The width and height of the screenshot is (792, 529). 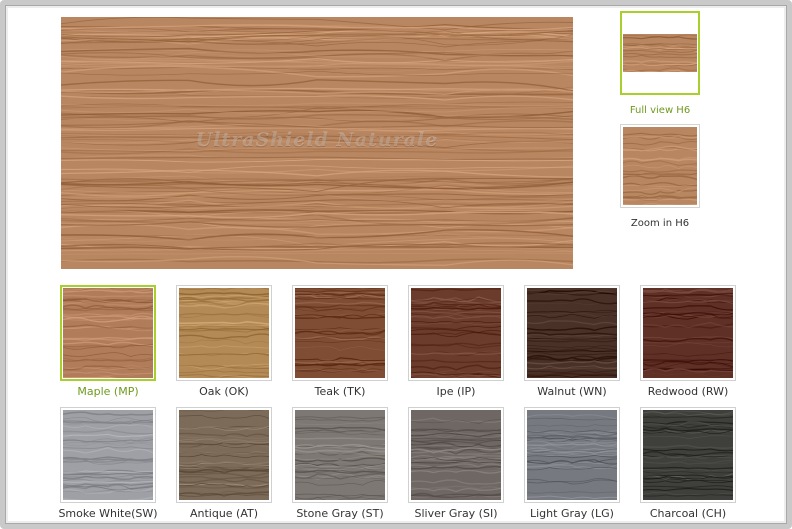 What do you see at coordinates (340, 391) in the screenshot?
I see `swatch-caption: Teak (TK)` at bounding box center [340, 391].